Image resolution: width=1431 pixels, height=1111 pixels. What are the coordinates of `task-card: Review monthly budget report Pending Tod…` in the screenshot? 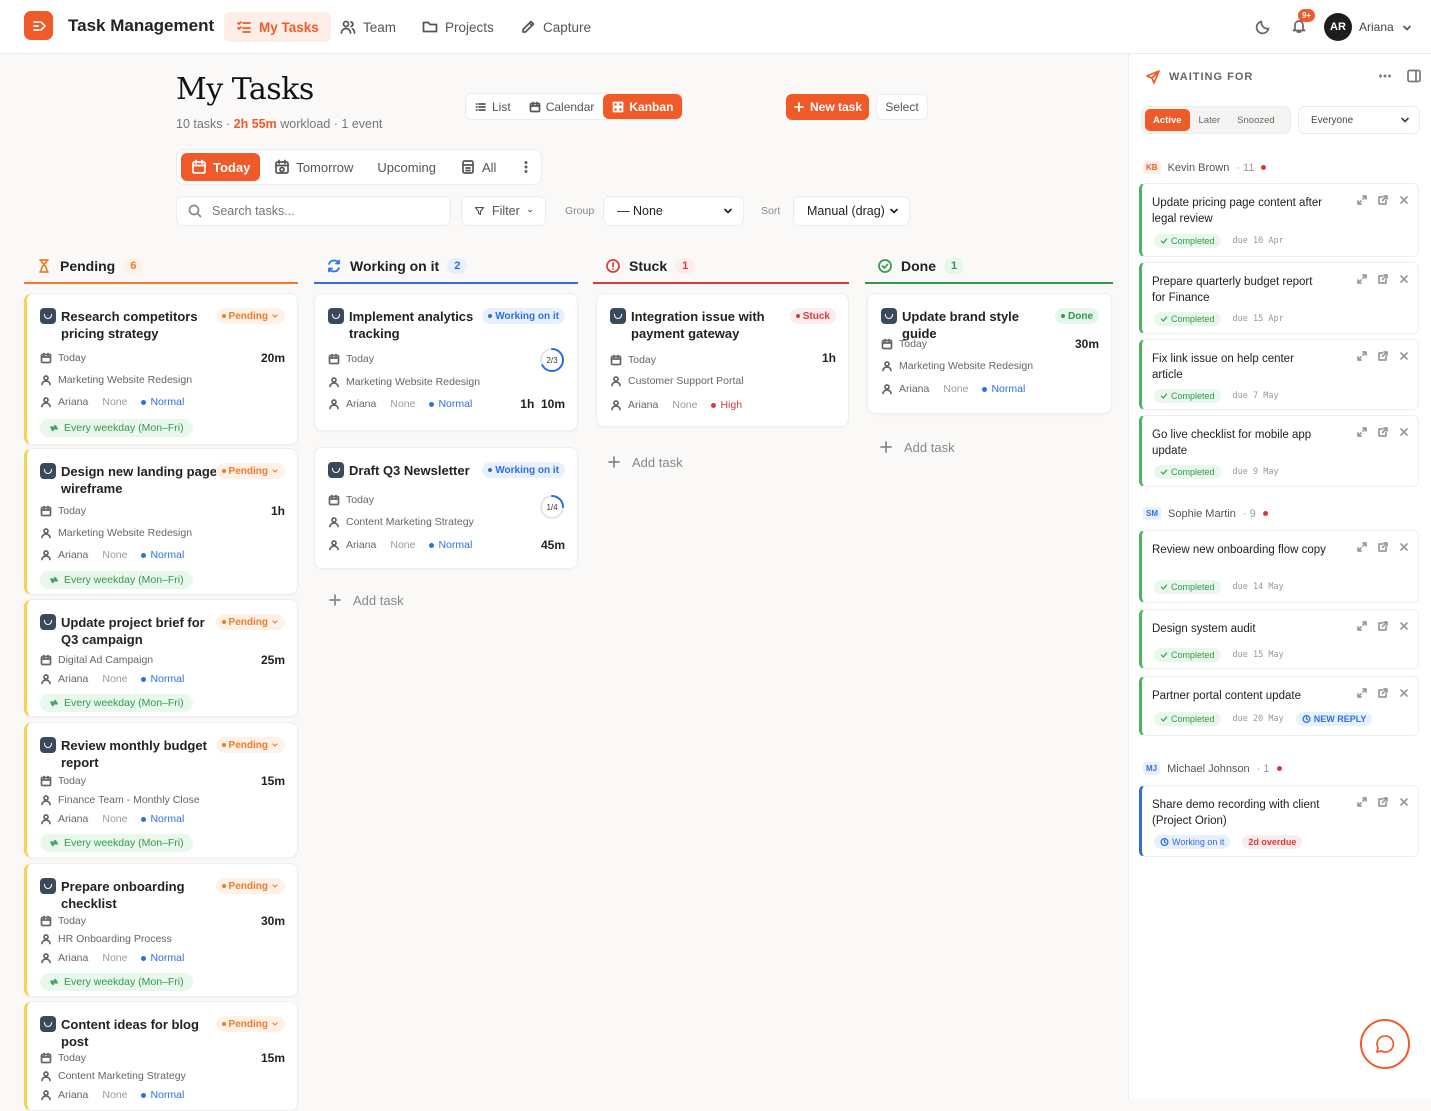 It's located at (161, 790).